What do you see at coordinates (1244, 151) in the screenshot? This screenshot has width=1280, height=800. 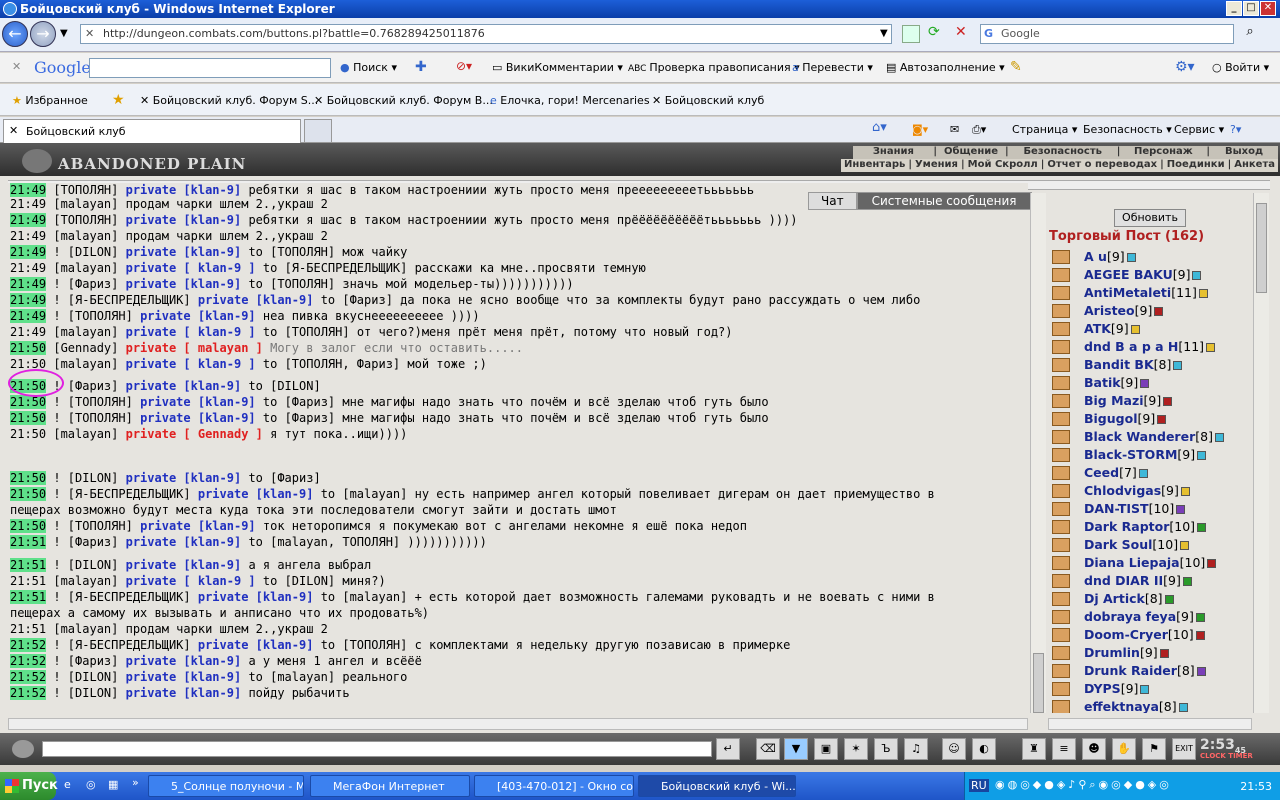 I see `menu-exit: Выход` at bounding box center [1244, 151].